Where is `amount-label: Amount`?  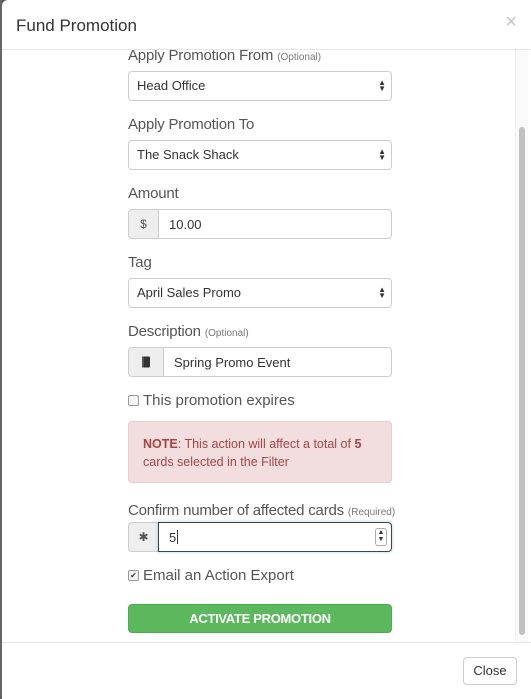
amount-label: Amount is located at coordinates (153, 193).